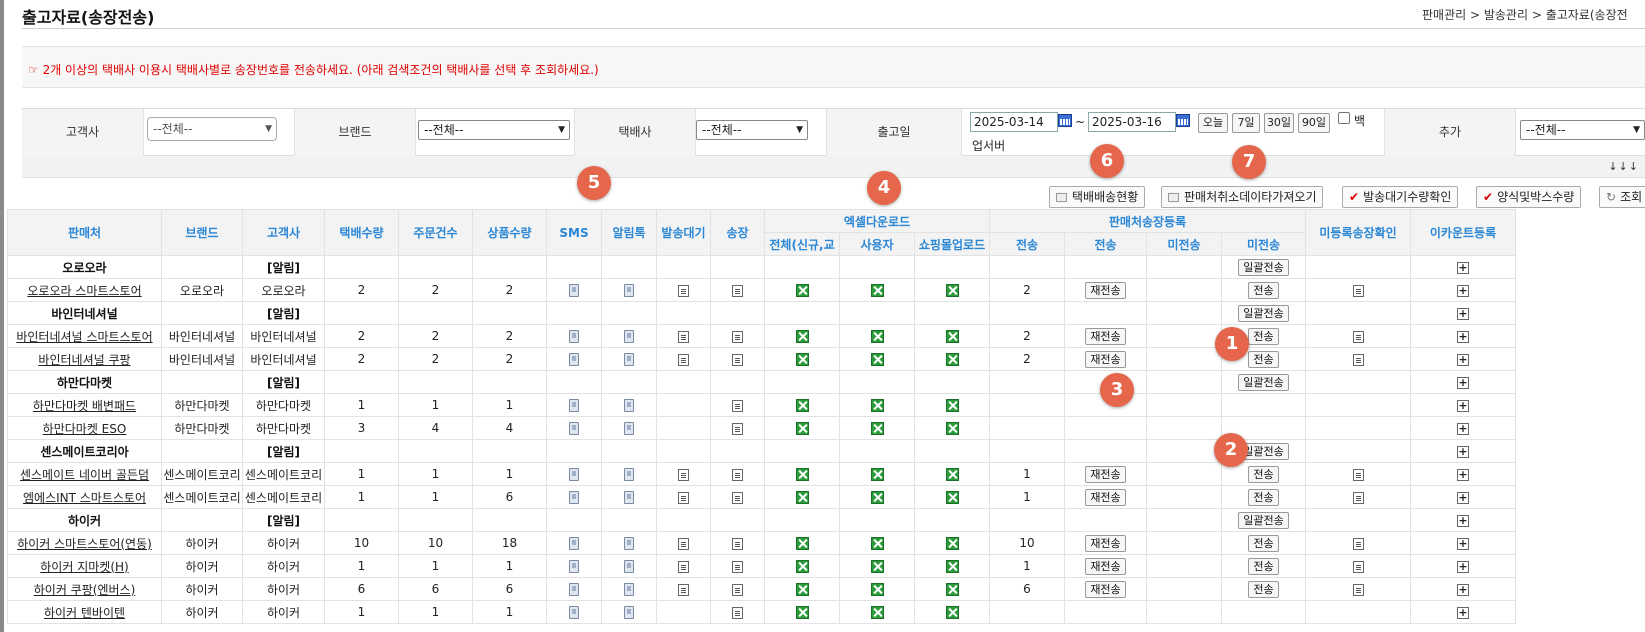 This screenshot has width=1645, height=632. What do you see at coordinates (84, 290) in the screenshot?
I see `seller-name: 오로오라 스마트스토어` at bounding box center [84, 290].